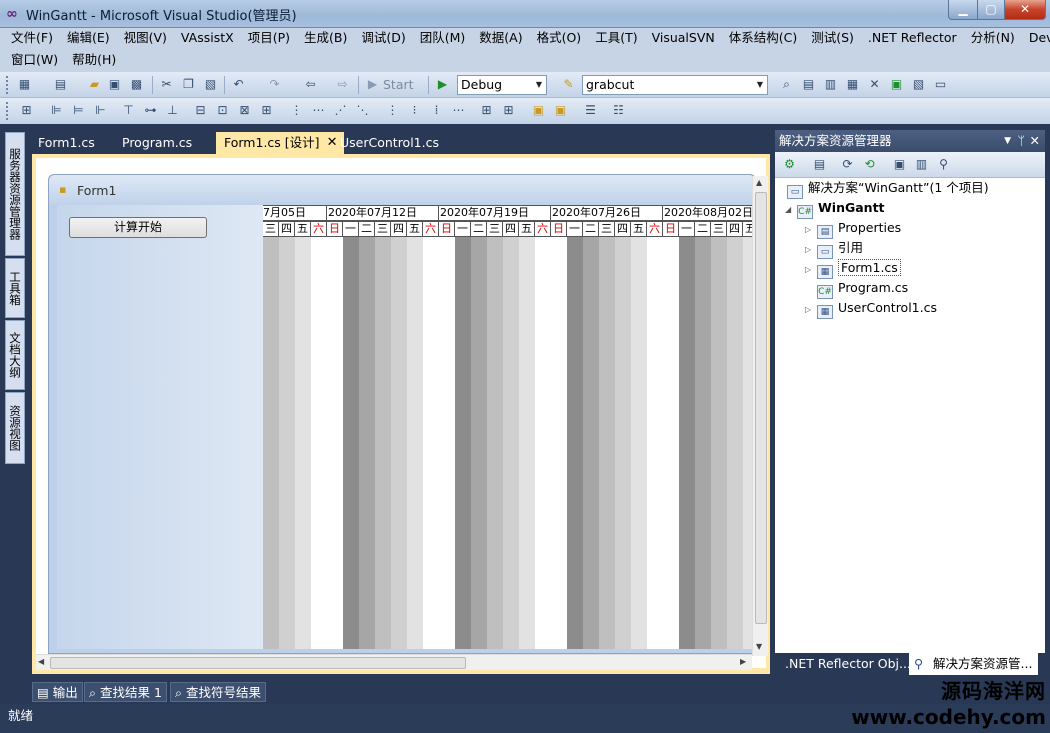  I want to click on document-outline-tab: 文档大纲, so click(15, 355).